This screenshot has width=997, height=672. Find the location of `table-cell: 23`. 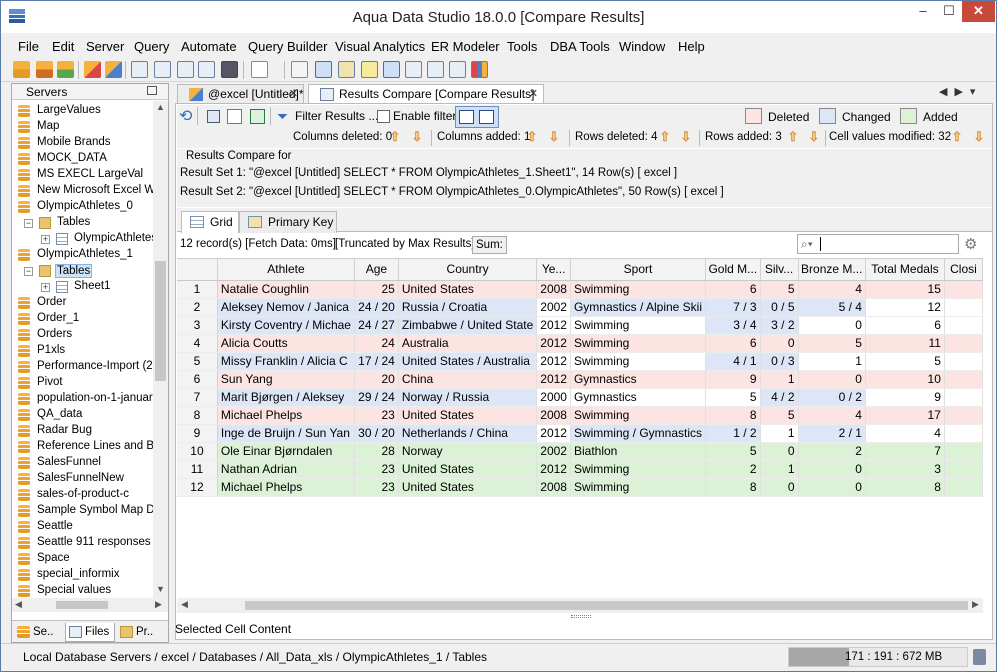

table-cell: 23 is located at coordinates (376, 415).